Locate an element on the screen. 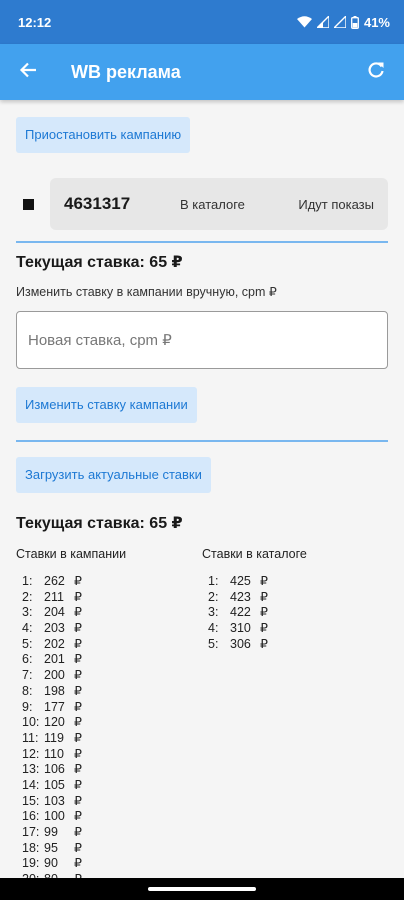 The height and width of the screenshot is (900, 404). signal-icon is located at coordinates (322, 22).